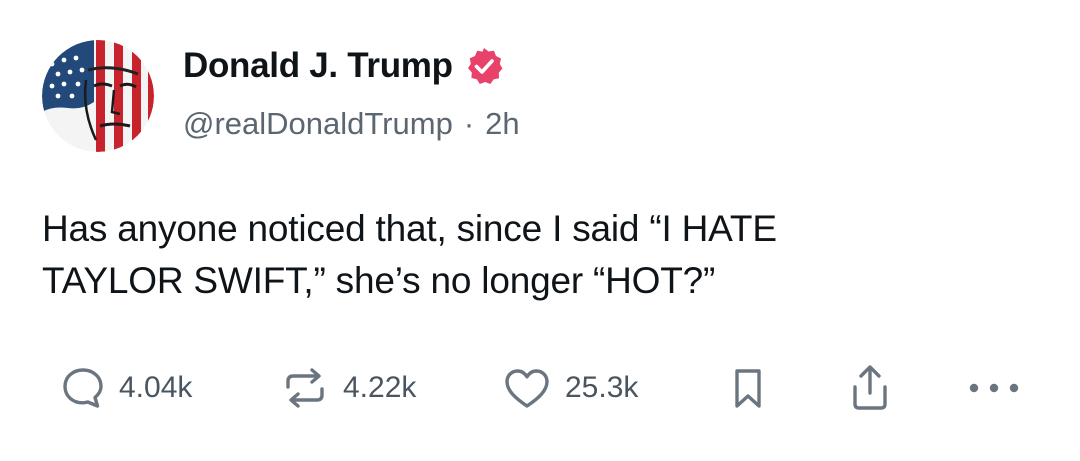 This screenshot has width=1080, height=461. I want to click on more-options-button, so click(994, 388).